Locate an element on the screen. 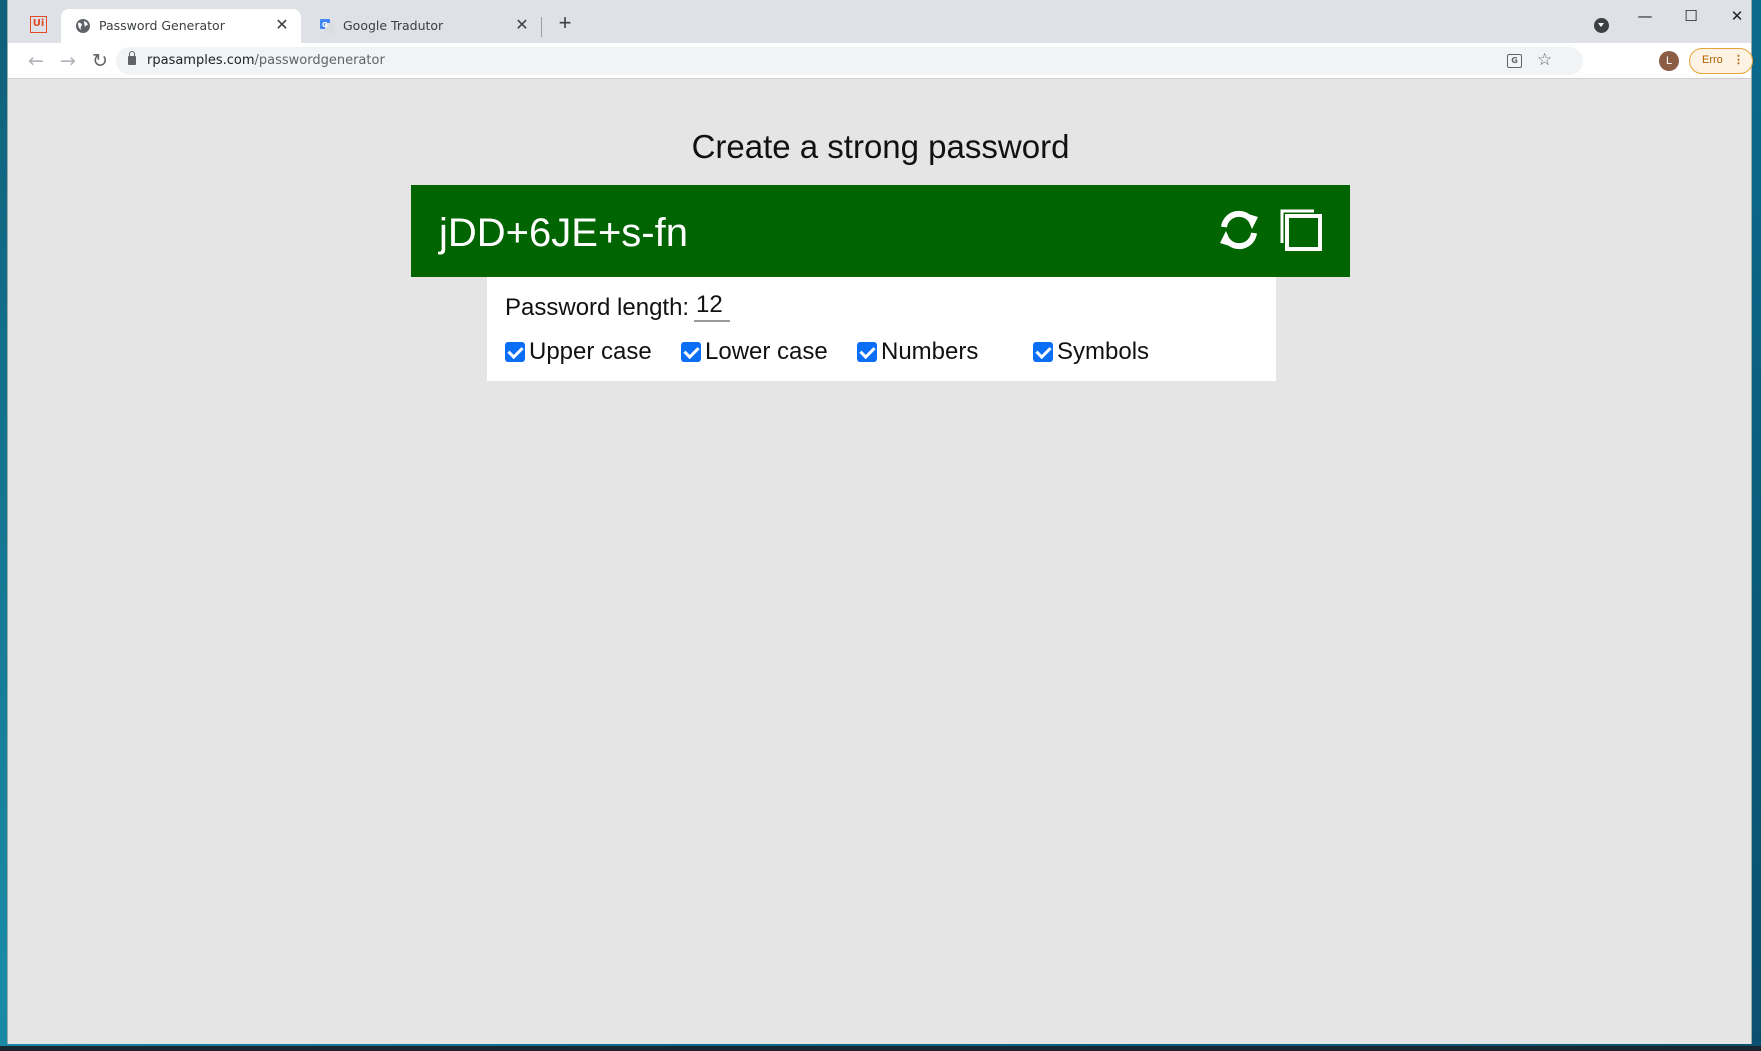  globe-icon is located at coordinates (83, 26).